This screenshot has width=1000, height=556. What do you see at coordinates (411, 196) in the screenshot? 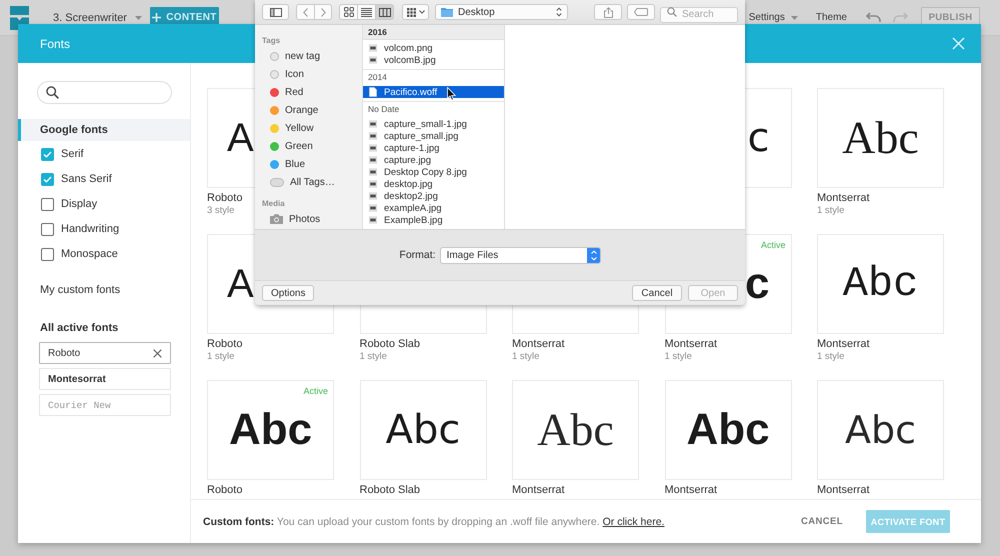
I see `file-name: desktop2.jpg` at bounding box center [411, 196].